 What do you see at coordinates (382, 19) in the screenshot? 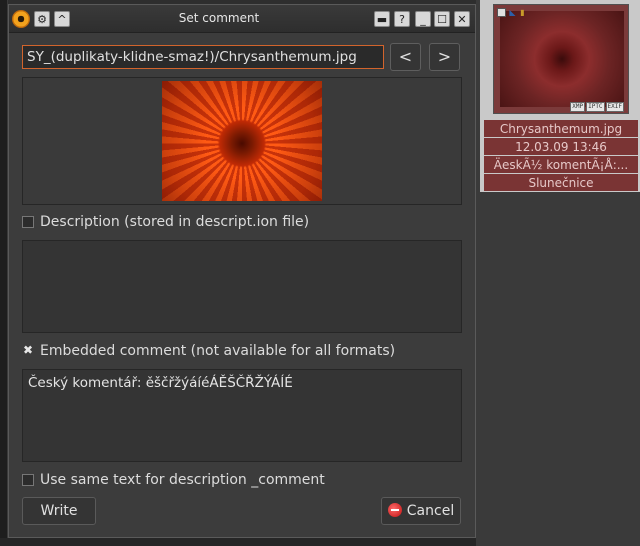
I see `shade-button: ▬` at bounding box center [382, 19].